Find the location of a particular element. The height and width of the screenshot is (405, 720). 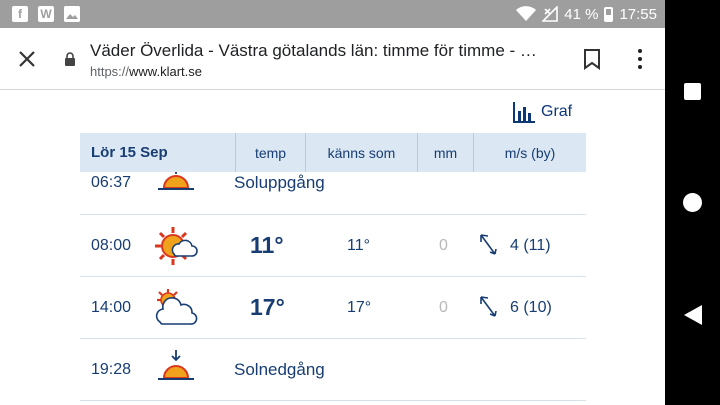

temperature: 17° is located at coordinates (267, 307).